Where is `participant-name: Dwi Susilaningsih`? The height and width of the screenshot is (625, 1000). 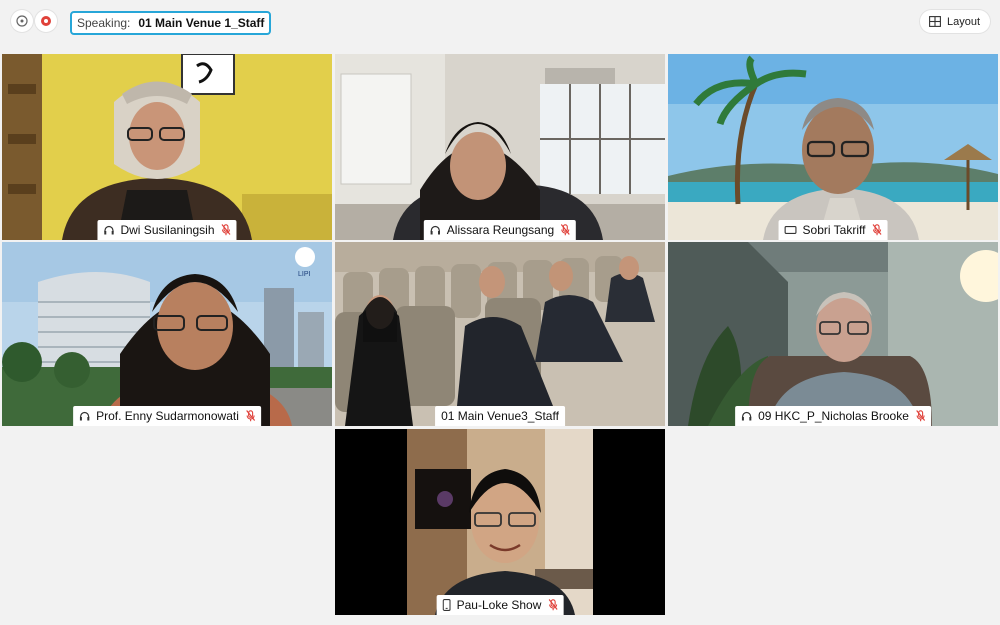 participant-name: Dwi Susilaningsih is located at coordinates (167, 230).